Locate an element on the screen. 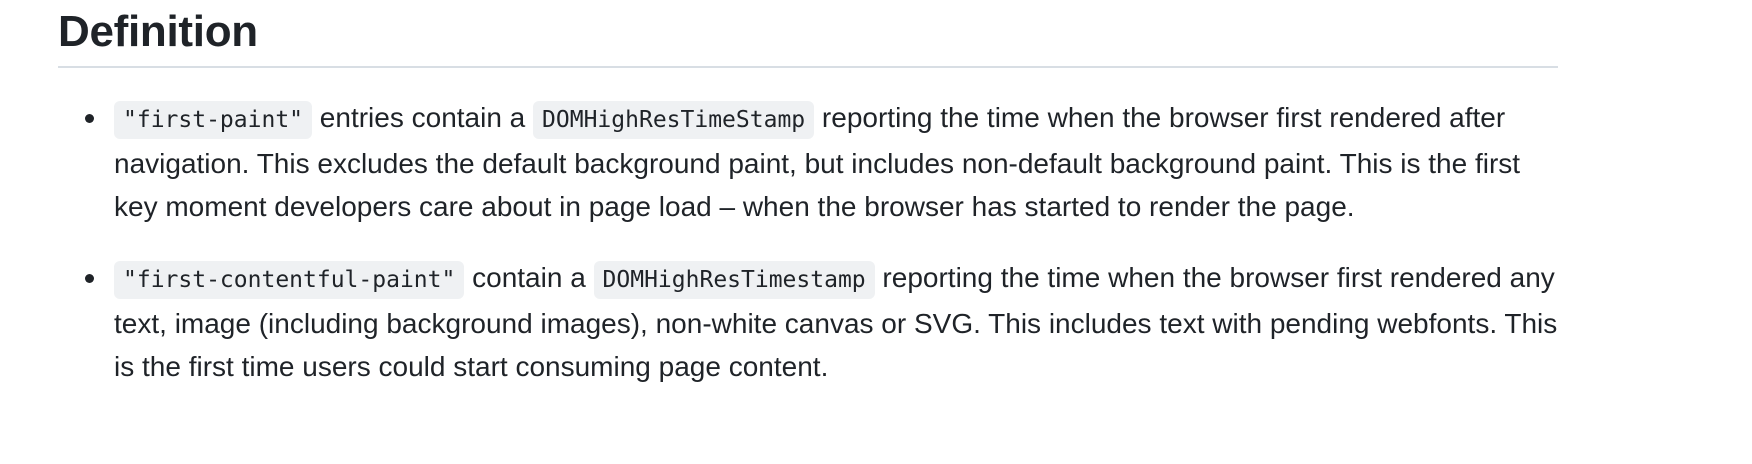 This screenshot has width=1752, height=464. list-item-text: contain a is located at coordinates (529, 277).